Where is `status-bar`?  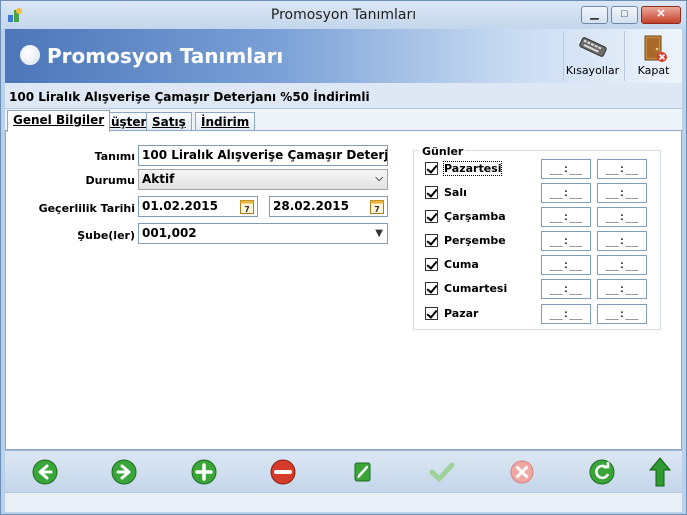 status-bar is located at coordinates (343, 502).